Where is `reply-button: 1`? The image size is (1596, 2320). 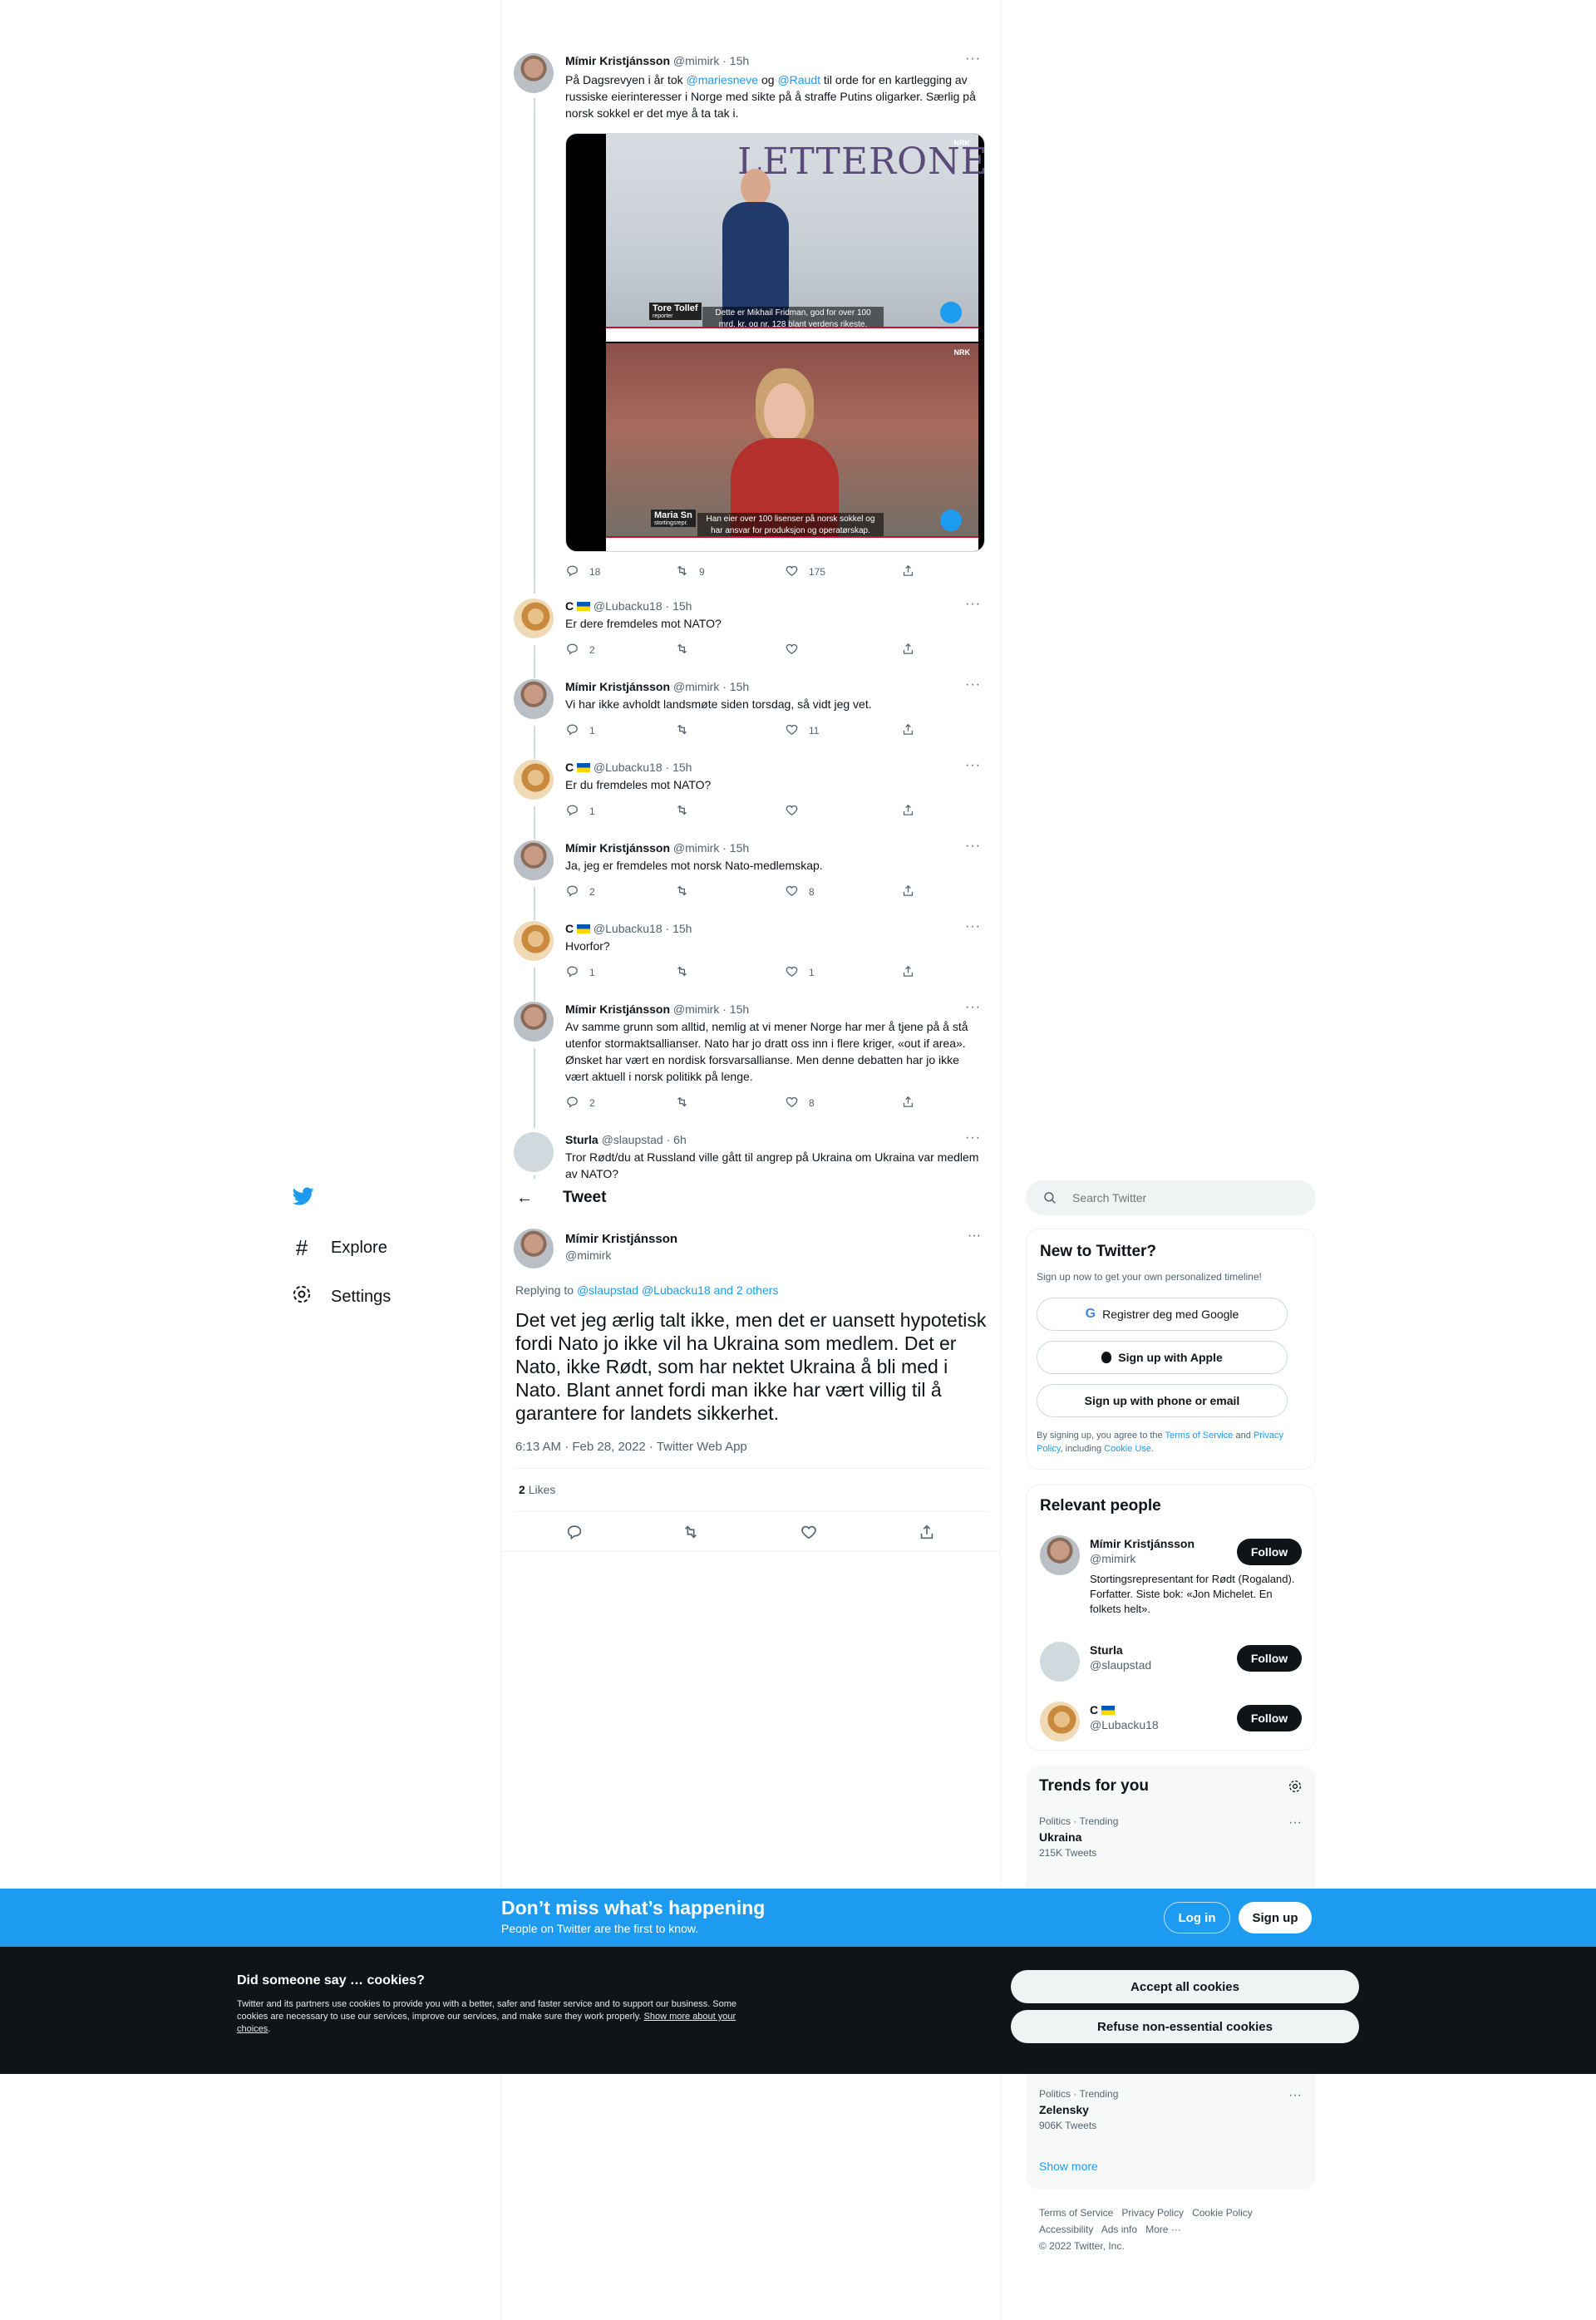 reply-button: 1 is located at coordinates (580, 730).